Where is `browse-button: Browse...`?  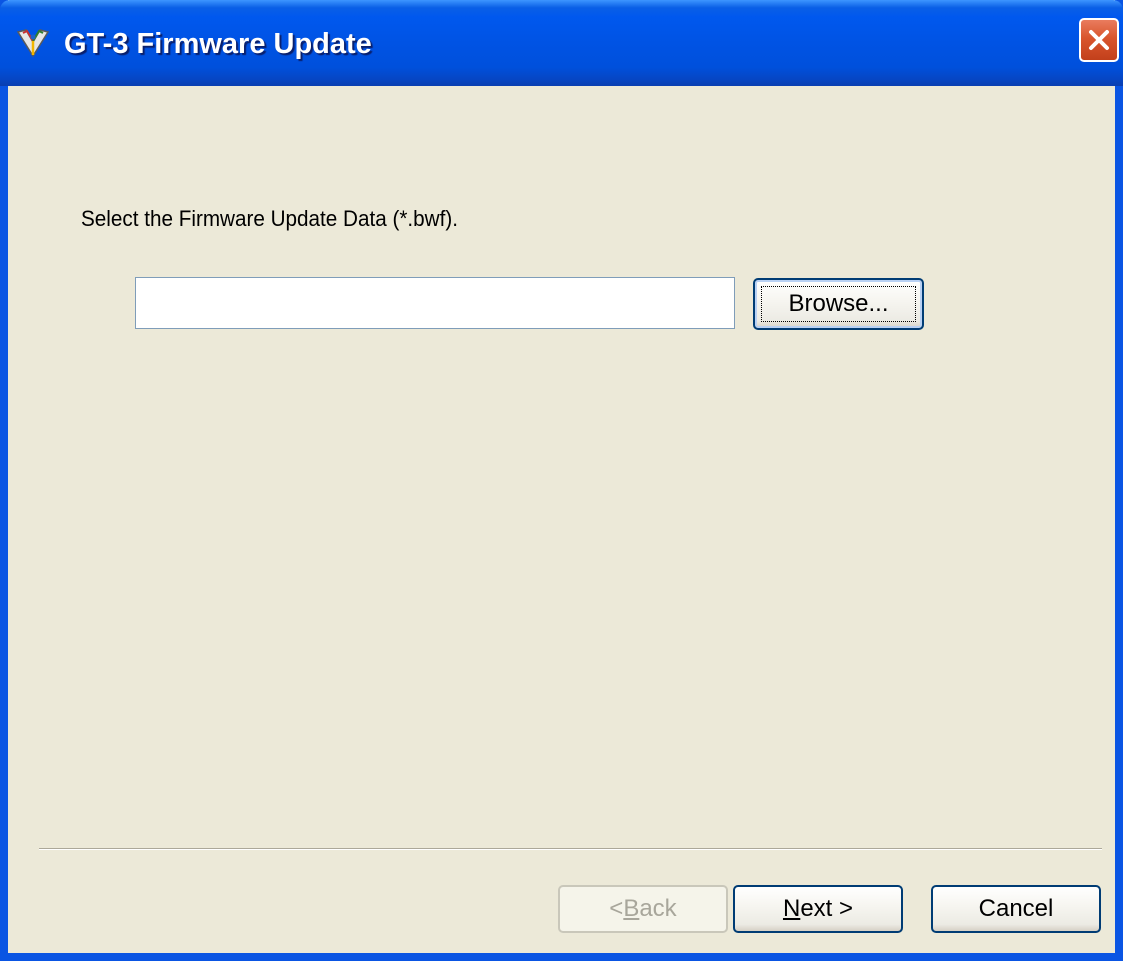 browse-button: Browse... is located at coordinates (838, 304).